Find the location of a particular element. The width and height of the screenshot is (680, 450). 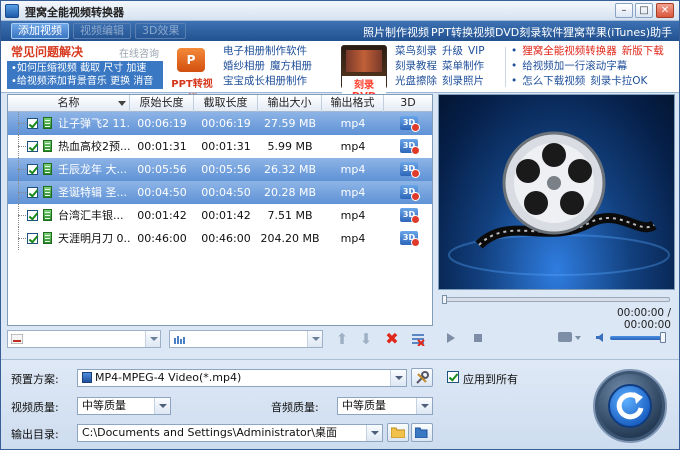

column-header-output-size: 输出大小 is located at coordinates (290, 103).